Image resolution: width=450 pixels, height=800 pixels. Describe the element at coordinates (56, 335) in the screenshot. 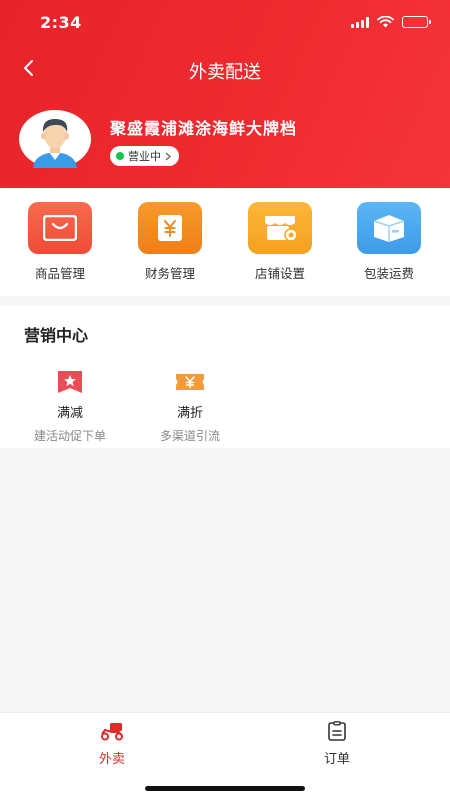

I see `section-title: 营销中心` at that location.